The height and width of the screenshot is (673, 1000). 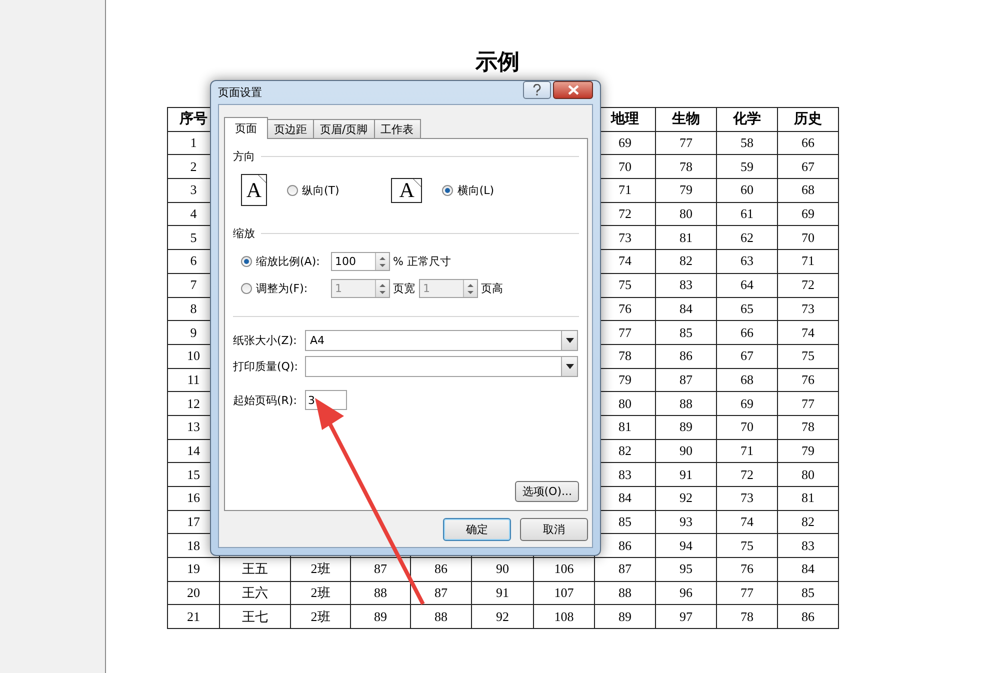 What do you see at coordinates (564, 570) in the screenshot?
I see `table-cell: 106` at bounding box center [564, 570].